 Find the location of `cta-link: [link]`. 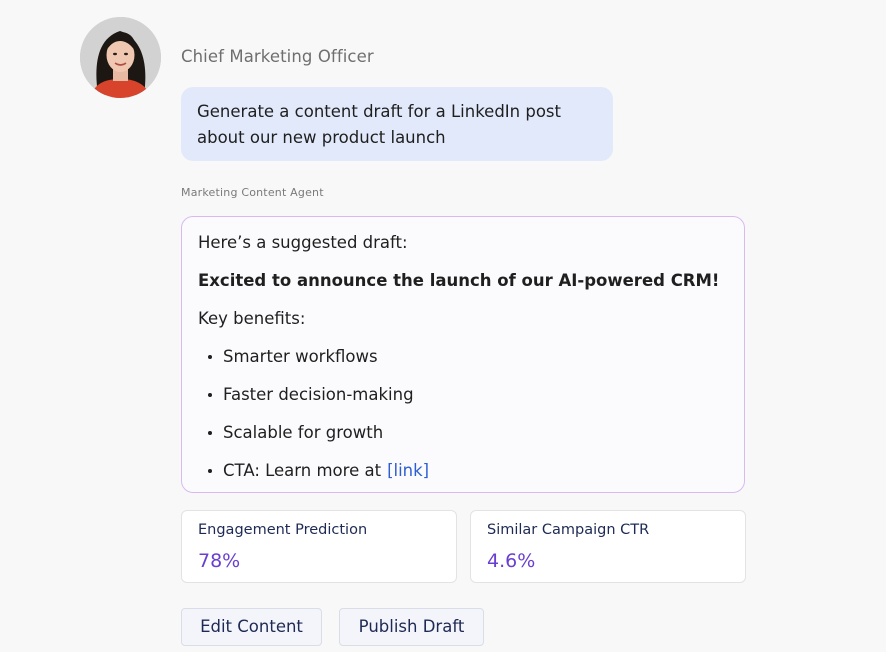

cta-link: [link] is located at coordinates (408, 471).